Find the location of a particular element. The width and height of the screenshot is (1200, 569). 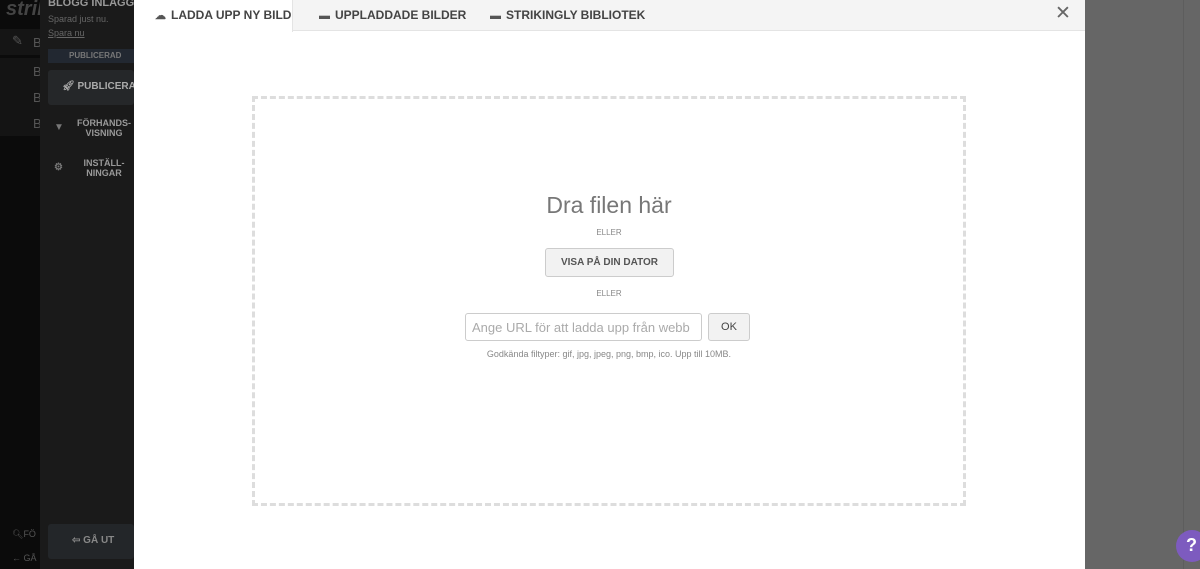

browse-computer-button: VISA PÅ DIN DATOR is located at coordinates (609, 262).